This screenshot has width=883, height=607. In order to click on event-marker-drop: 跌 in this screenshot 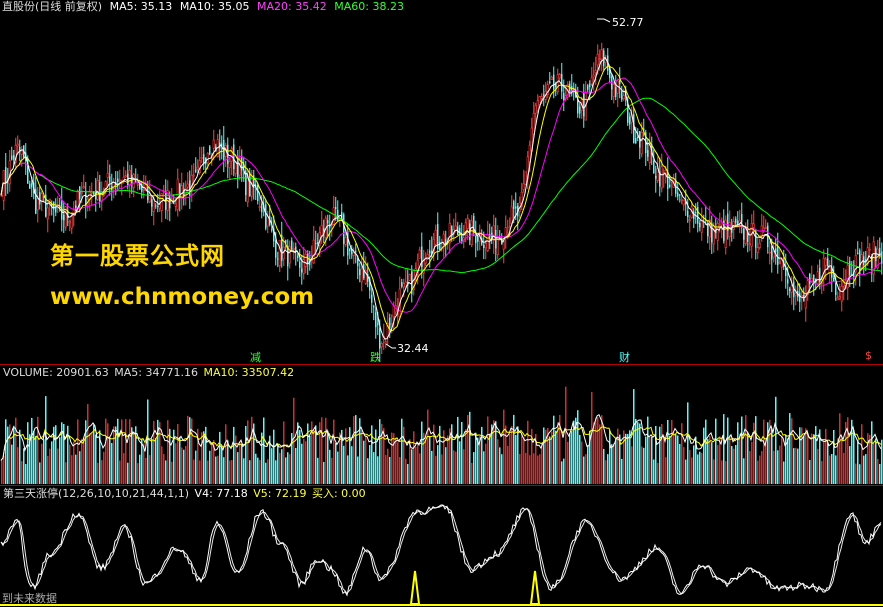, I will do `click(375, 357)`.